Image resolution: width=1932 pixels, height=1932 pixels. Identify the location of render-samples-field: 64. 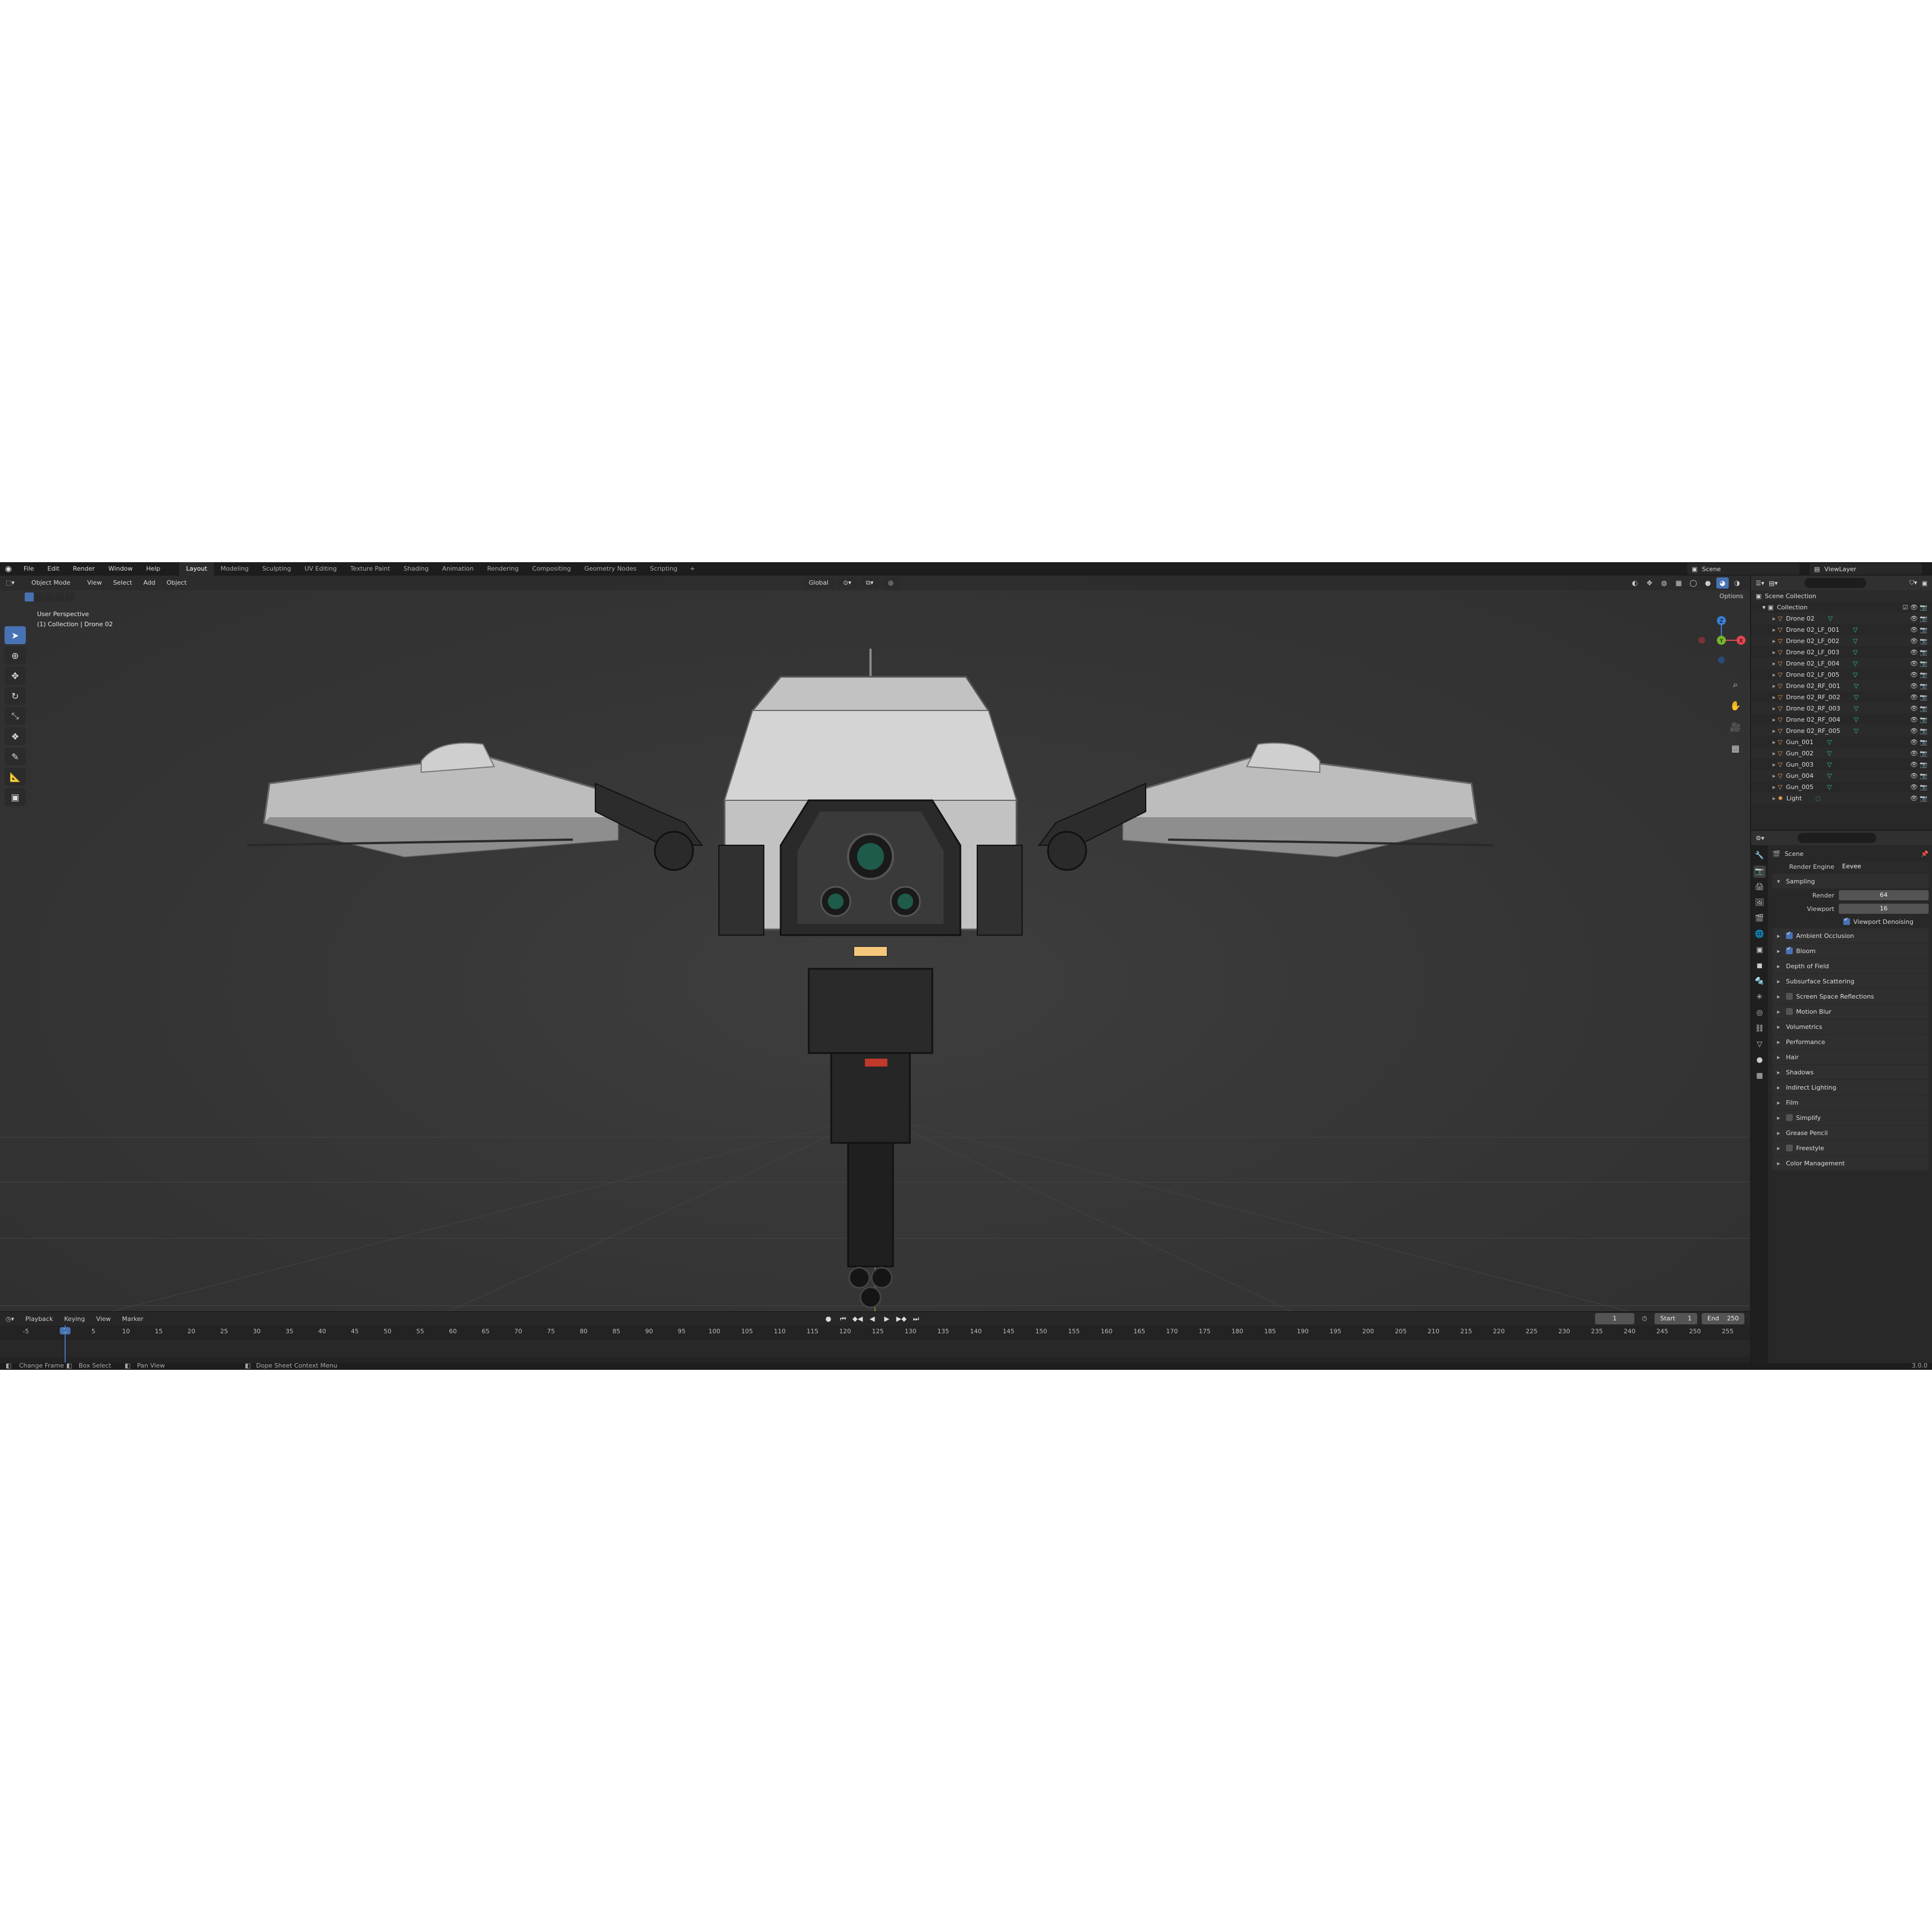
(1884, 895).